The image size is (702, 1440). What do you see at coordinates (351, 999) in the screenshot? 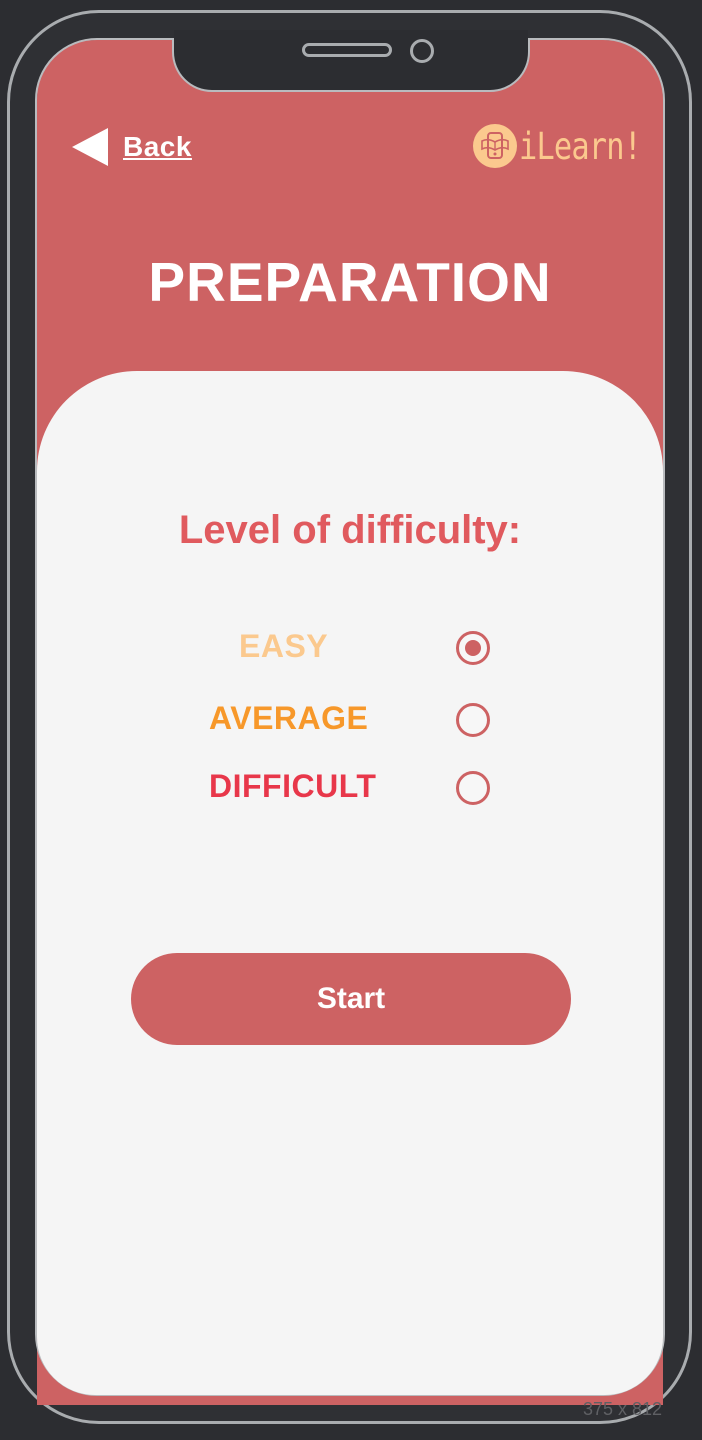
I see `start-button: Start` at bounding box center [351, 999].